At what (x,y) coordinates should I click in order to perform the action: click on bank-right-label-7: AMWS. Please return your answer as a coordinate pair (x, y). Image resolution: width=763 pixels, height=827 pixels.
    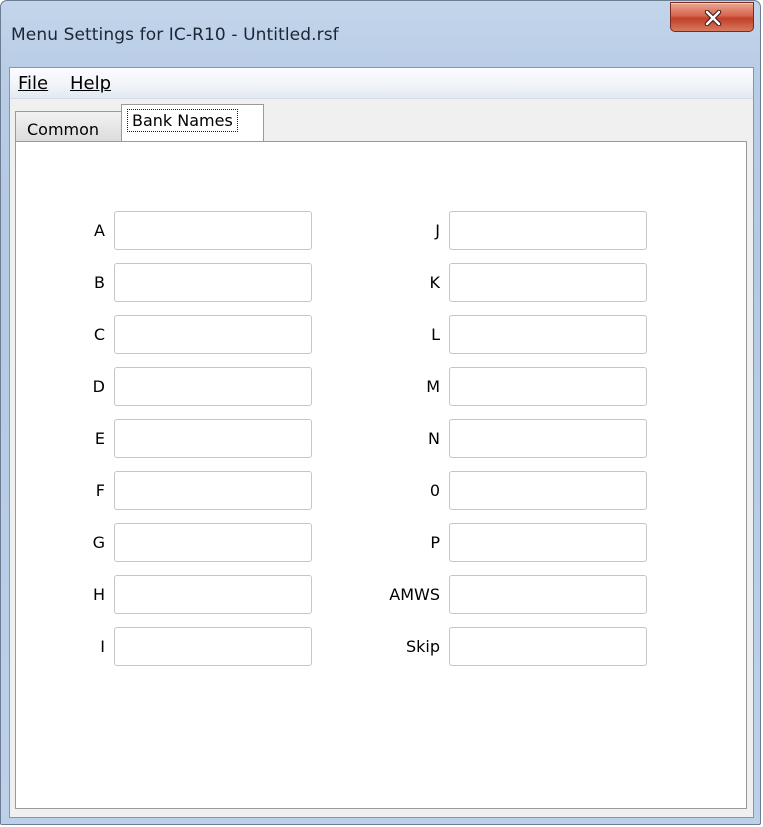
    Looking at the image, I should click on (414, 594).